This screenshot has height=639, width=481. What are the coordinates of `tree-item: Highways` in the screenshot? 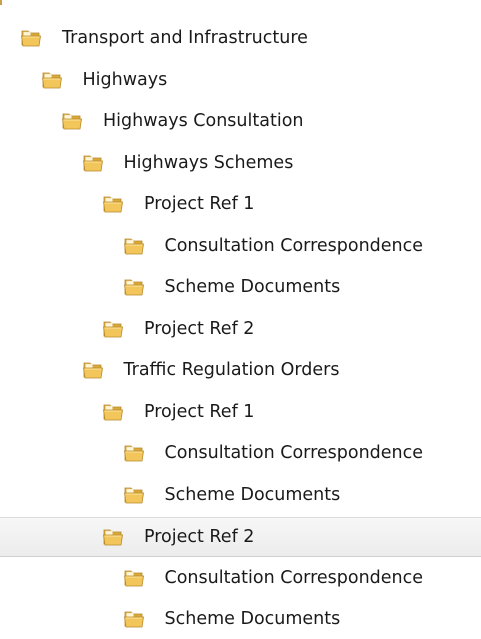 It's located at (240, 81).